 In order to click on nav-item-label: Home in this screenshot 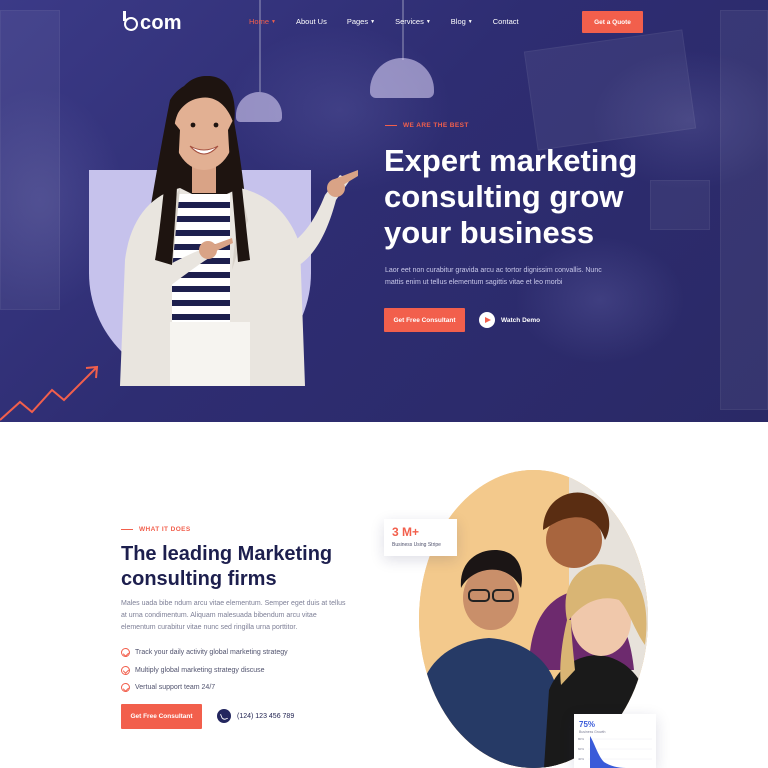, I will do `click(259, 21)`.